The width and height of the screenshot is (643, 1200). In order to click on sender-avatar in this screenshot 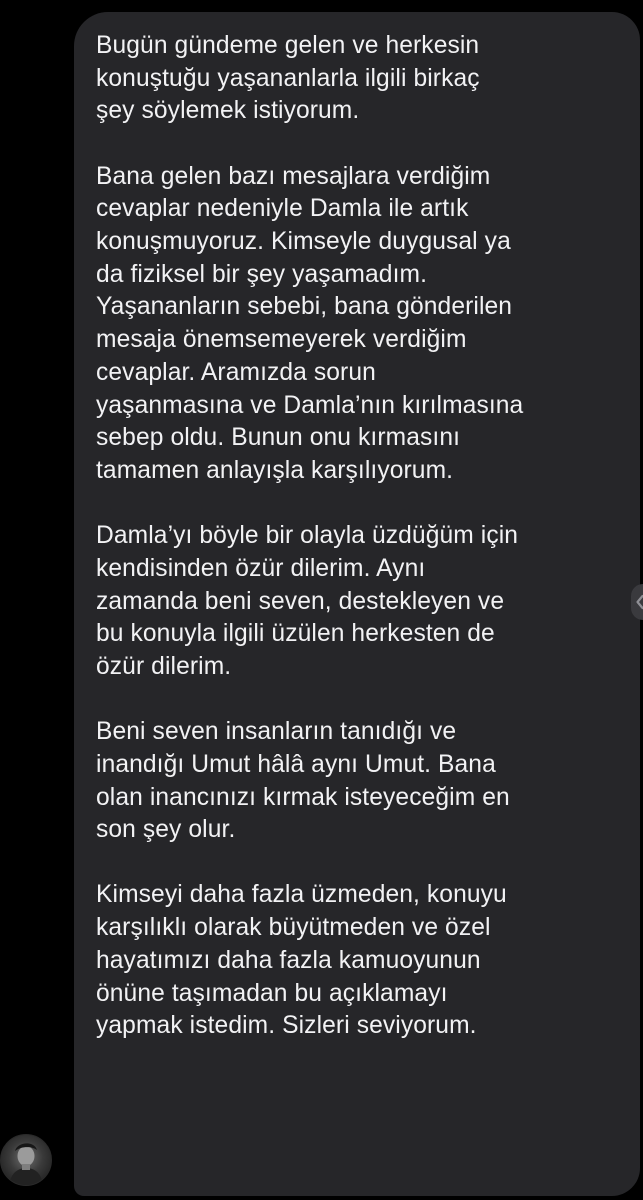, I will do `click(26, 1160)`.